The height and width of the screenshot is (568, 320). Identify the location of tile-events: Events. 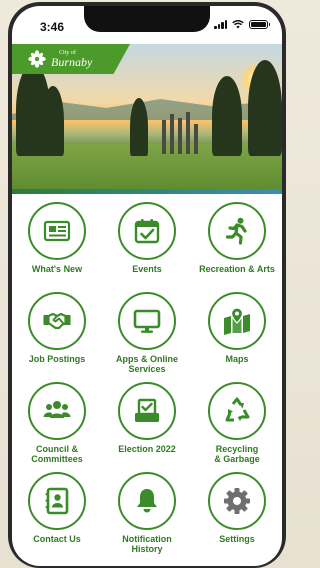
(147, 243).